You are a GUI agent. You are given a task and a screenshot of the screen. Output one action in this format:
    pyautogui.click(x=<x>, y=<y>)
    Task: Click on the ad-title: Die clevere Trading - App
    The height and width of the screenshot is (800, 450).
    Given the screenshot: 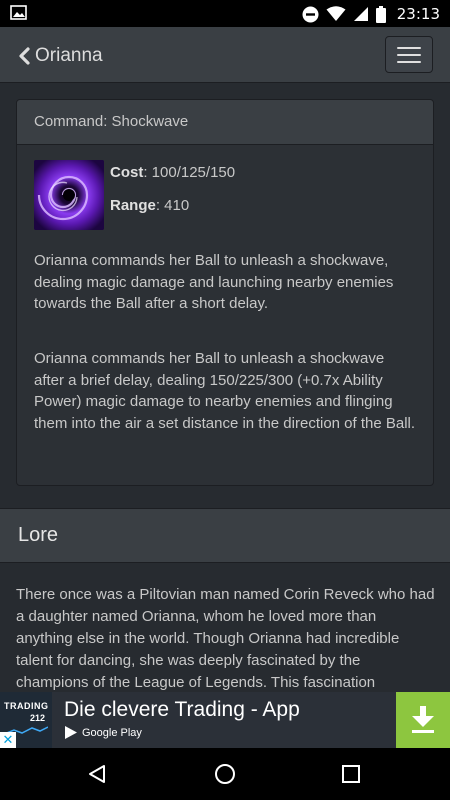 What is the action you would take?
    pyautogui.click(x=182, y=710)
    